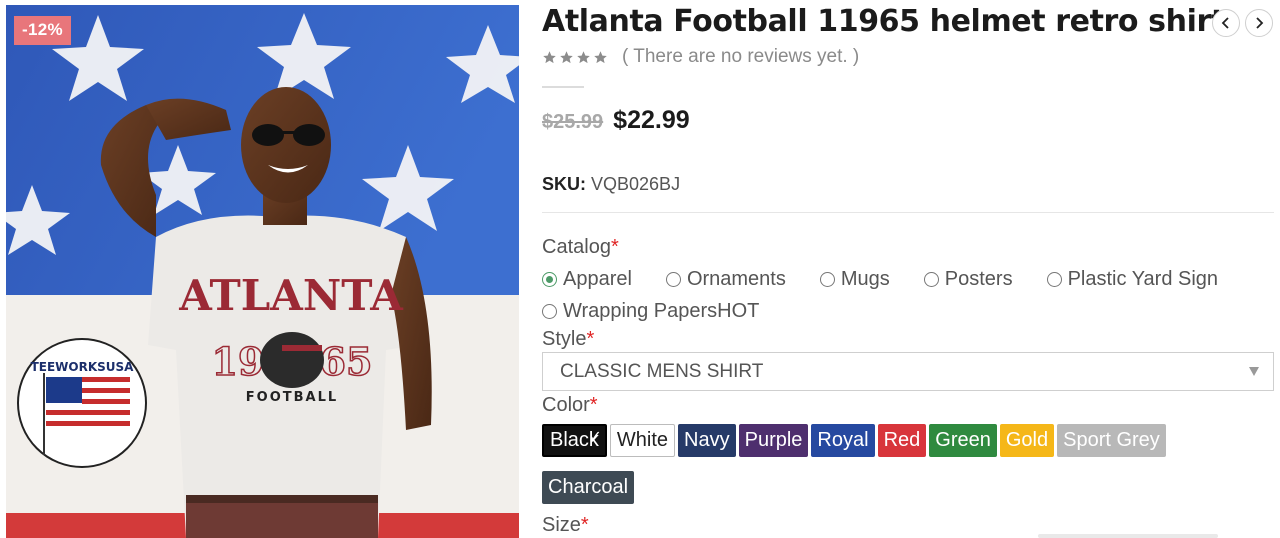 This screenshot has width=1280, height=538. I want to click on style-select-value: CLASSIC MENS SHIRT, so click(662, 371).